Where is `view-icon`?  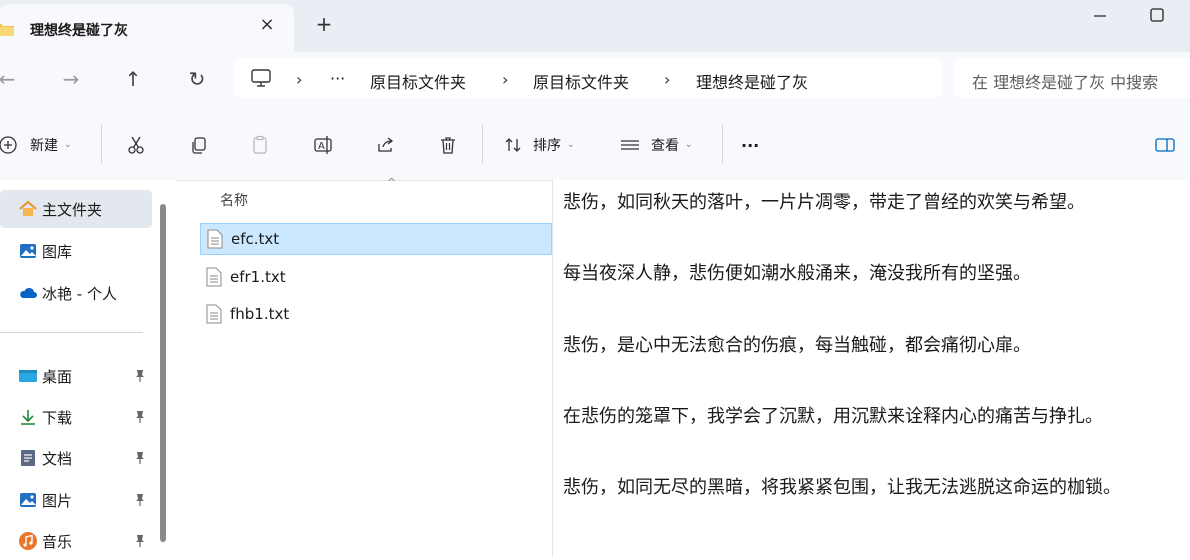
view-icon is located at coordinates (630, 145).